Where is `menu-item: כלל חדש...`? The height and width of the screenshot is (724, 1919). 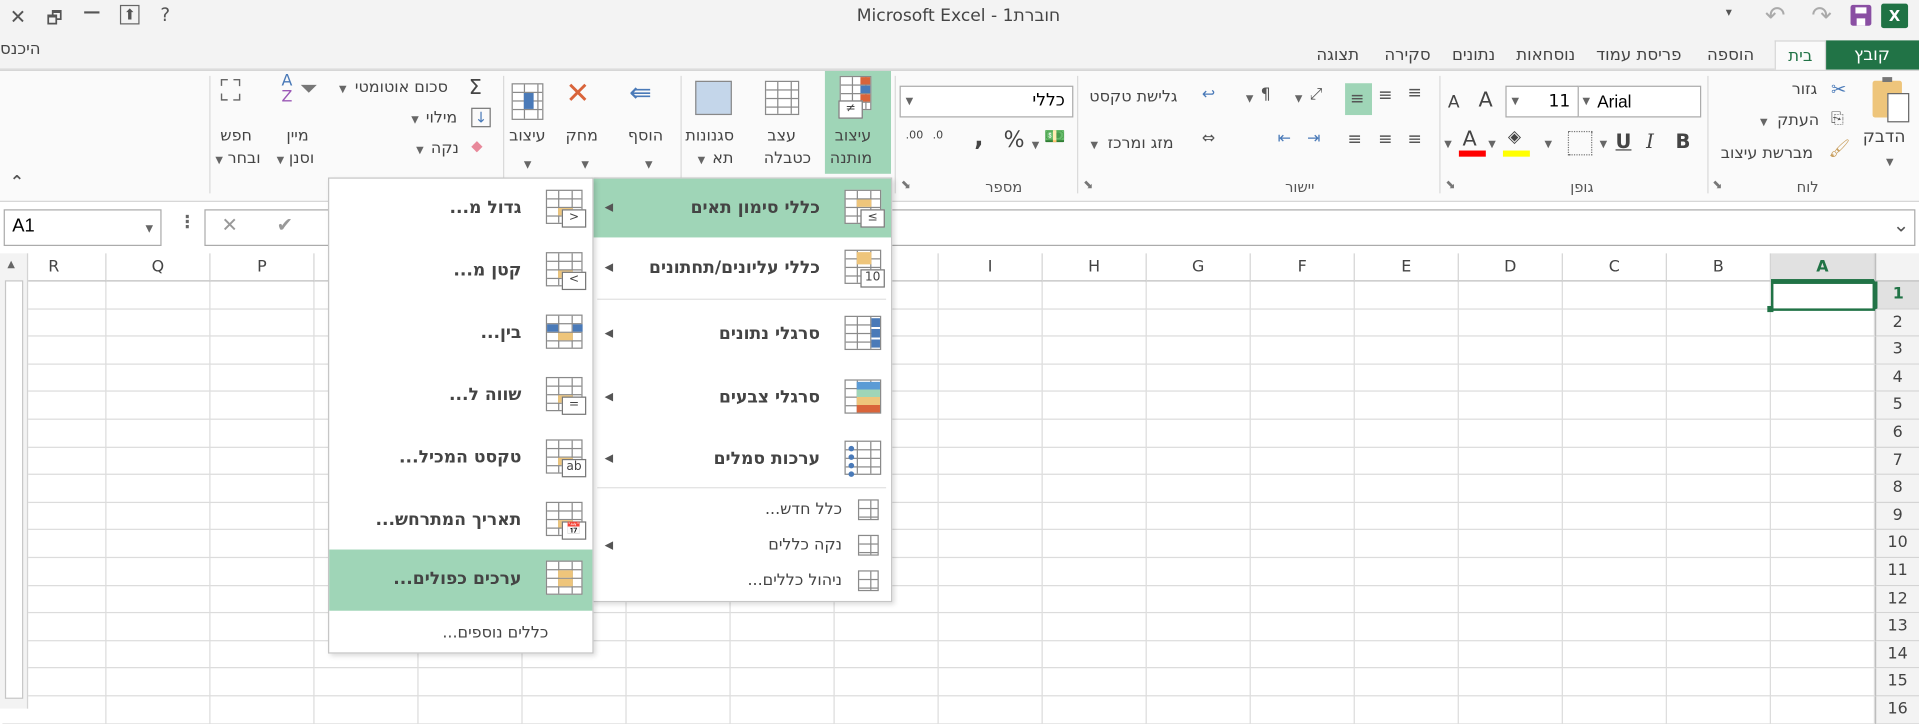
menu-item: כלל חדש... is located at coordinates (741, 510).